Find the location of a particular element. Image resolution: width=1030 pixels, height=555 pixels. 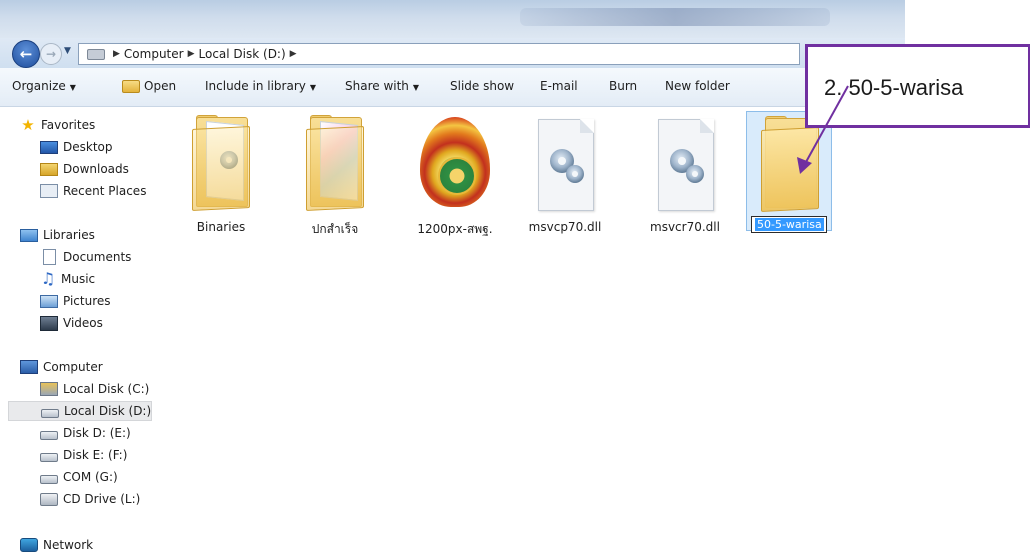

back-button: ← is located at coordinates (26, 54).